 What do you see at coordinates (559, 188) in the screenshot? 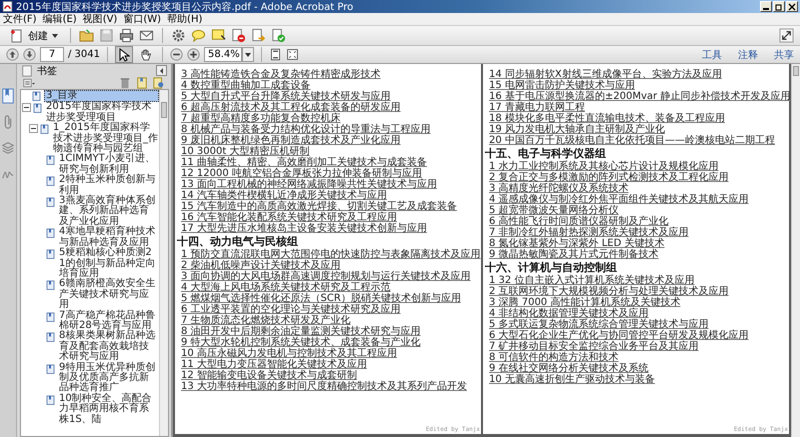
I see `toc-link: 3 高精度光纤陀螺仪及系统技术` at bounding box center [559, 188].